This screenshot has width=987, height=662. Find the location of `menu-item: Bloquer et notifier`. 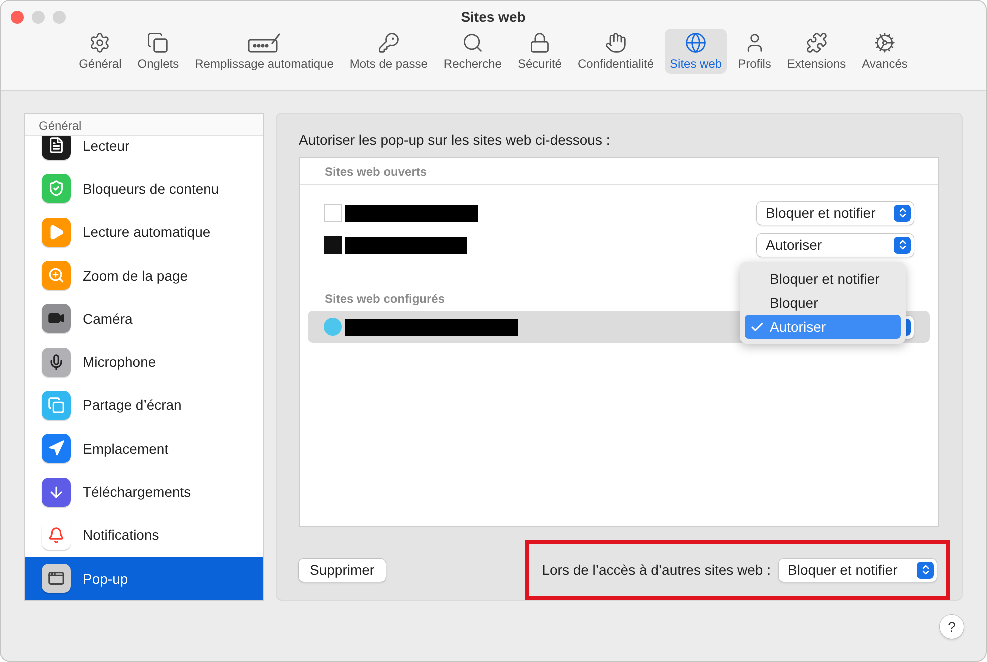

menu-item: Bloquer et notifier is located at coordinates (823, 279).